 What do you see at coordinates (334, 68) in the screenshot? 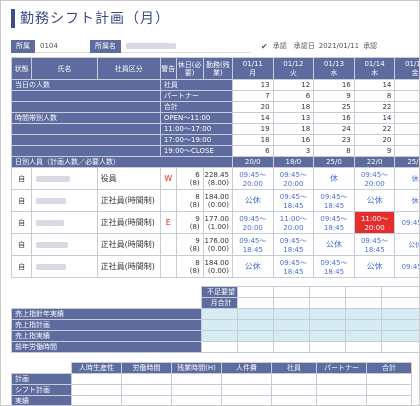
I see `date-header: 01/13 水` at bounding box center [334, 68].